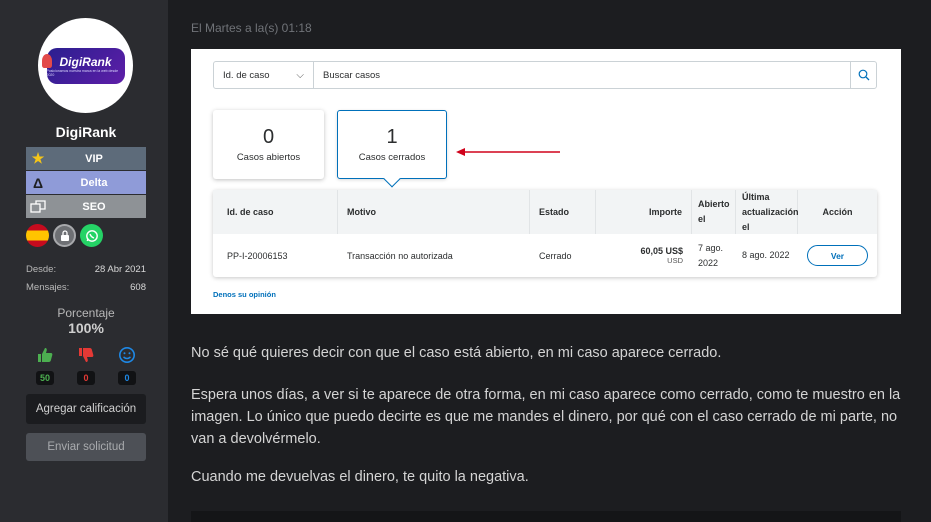  I want to click on vote-neutral: 0, so click(127, 365).